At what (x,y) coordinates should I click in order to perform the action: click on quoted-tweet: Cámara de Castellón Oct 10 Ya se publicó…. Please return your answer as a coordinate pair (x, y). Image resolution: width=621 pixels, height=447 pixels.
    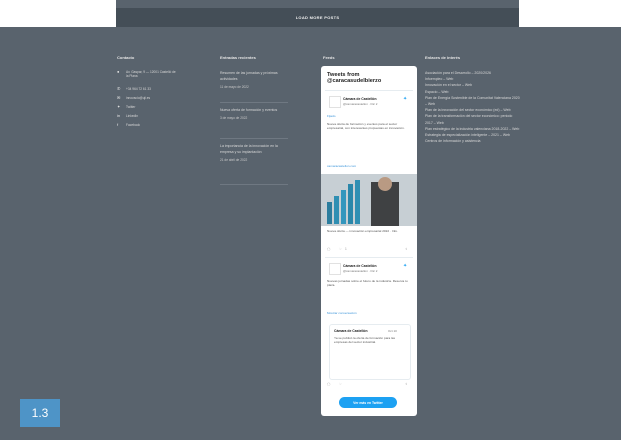
    Looking at the image, I should click on (370, 352).